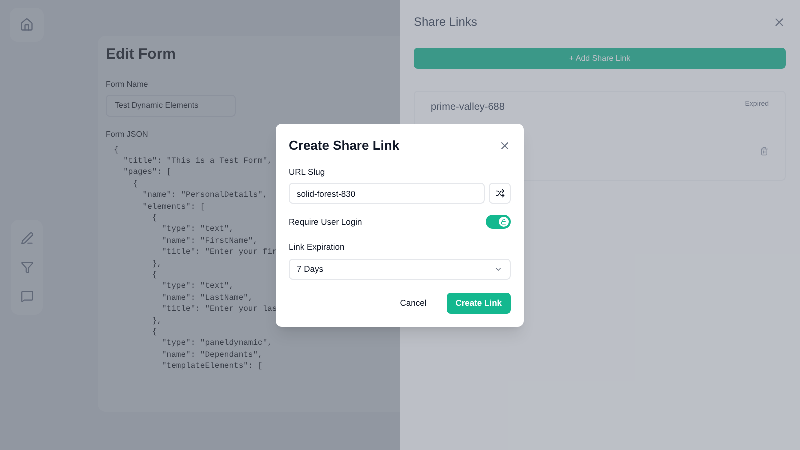  What do you see at coordinates (498, 269) in the screenshot?
I see `chevron-icon` at bounding box center [498, 269].